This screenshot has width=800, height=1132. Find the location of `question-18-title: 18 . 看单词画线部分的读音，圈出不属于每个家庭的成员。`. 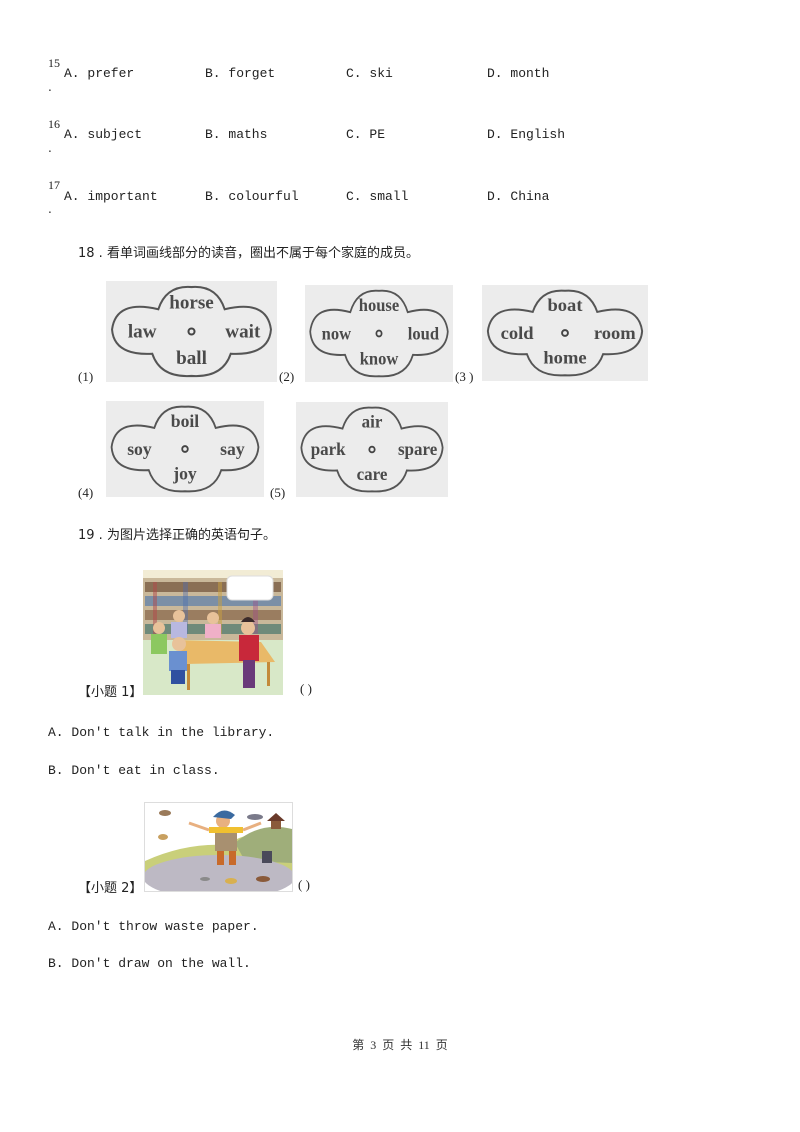

question-18-title: 18 . 看单词画线部分的读音，圈出不属于每个家庭的成员。 is located at coordinates (248, 253).